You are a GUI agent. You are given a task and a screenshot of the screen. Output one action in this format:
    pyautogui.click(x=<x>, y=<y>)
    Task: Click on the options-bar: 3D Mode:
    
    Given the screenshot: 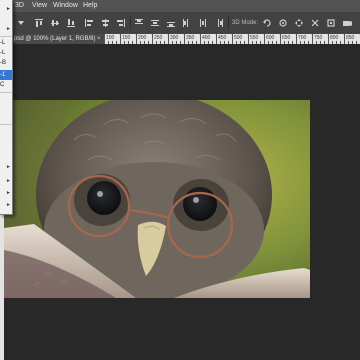 What is the action you would take?
    pyautogui.click(x=180, y=23)
    